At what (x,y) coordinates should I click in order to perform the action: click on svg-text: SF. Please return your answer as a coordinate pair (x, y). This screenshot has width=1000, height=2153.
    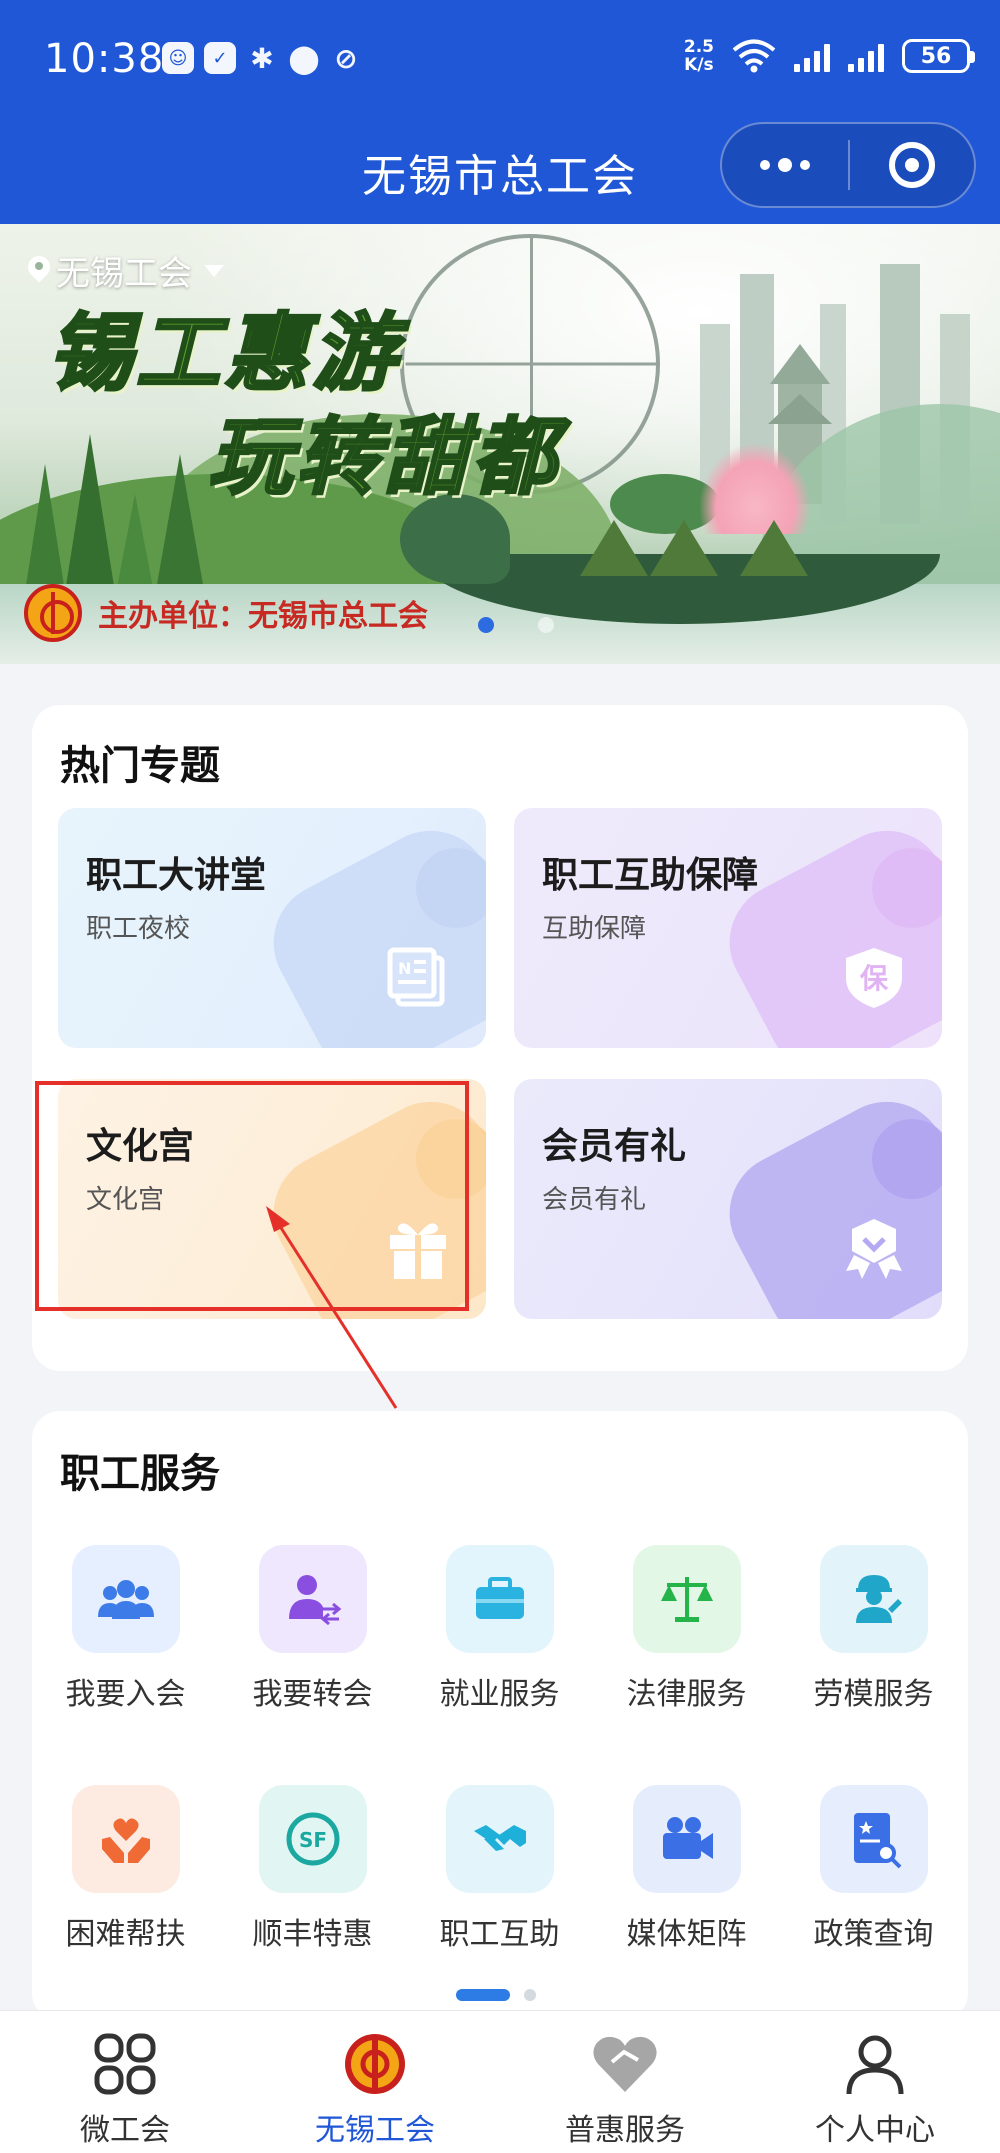
    Looking at the image, I should click on (312, 1840).